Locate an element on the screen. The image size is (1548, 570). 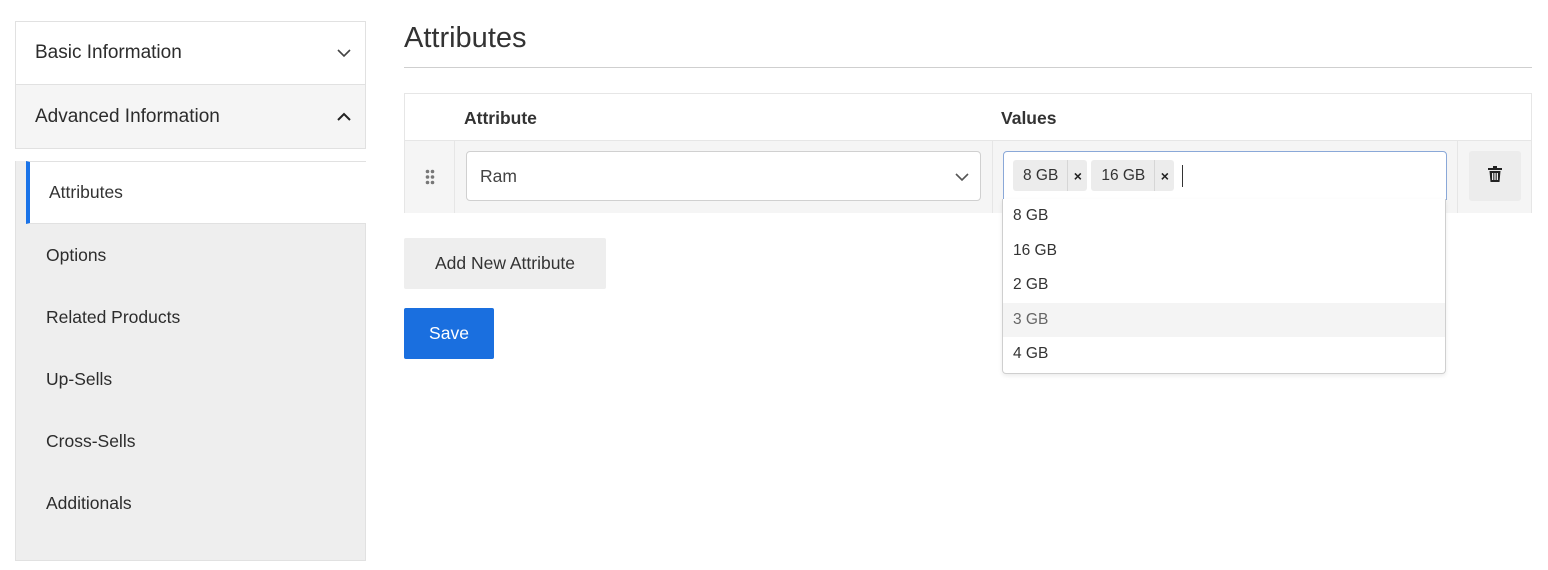
values-multiselect: 8 GB × 16 GB × is located at coordinates (1225, 175).